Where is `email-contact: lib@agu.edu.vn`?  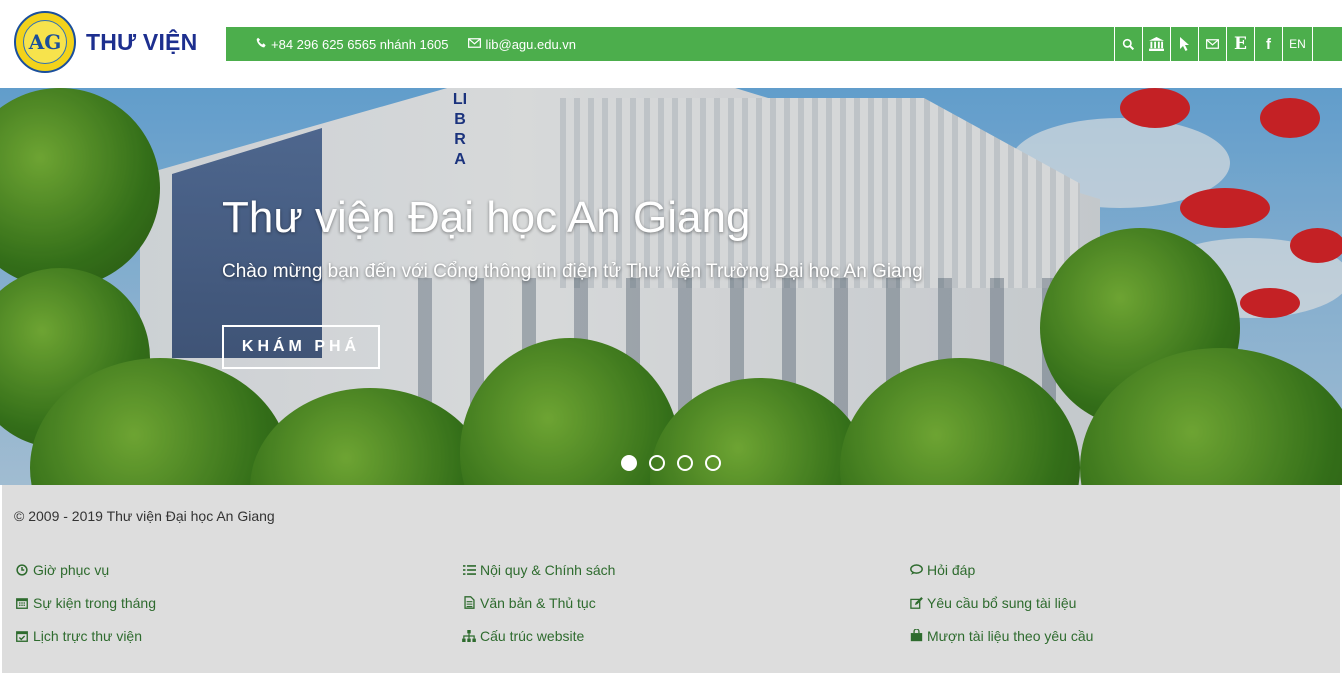
email-contact: lib@agu.edu.vn is located at coordinates (522, 44).